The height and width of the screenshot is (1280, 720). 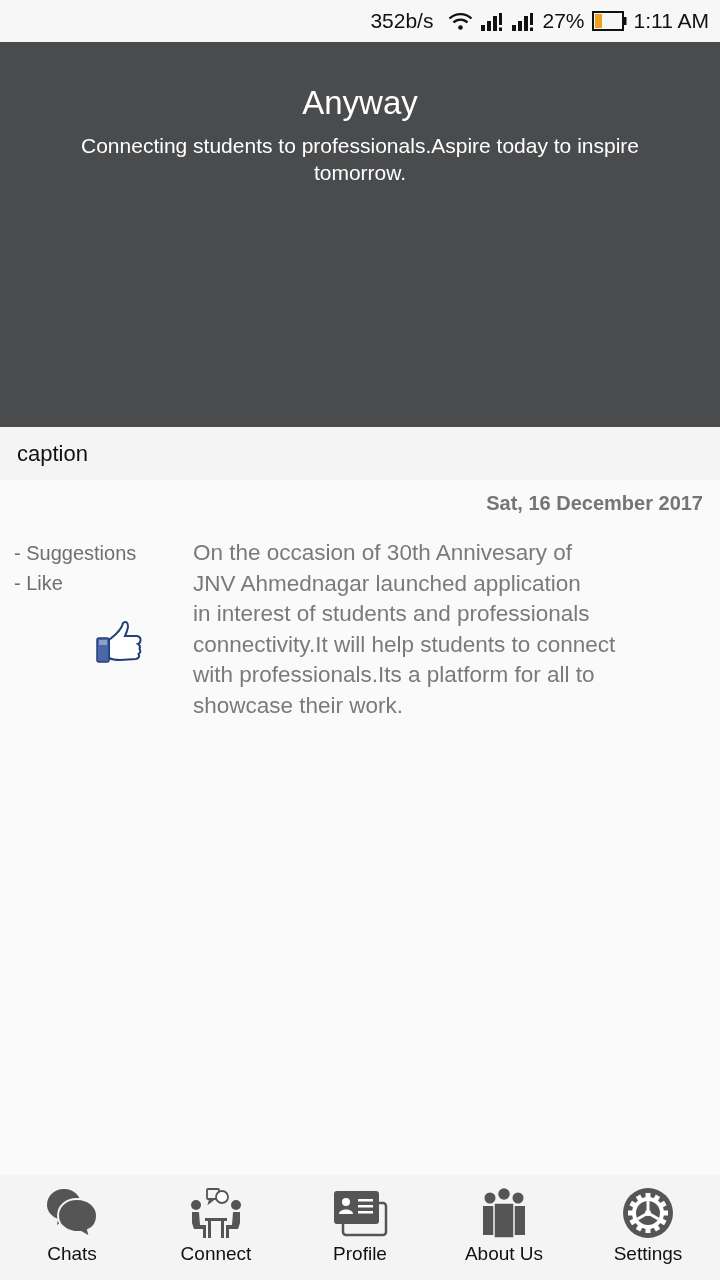 I want to click on app-tagline: Connecting students to professionals.Aspire today to inspire tomorrow., so click(x=360, y=159).